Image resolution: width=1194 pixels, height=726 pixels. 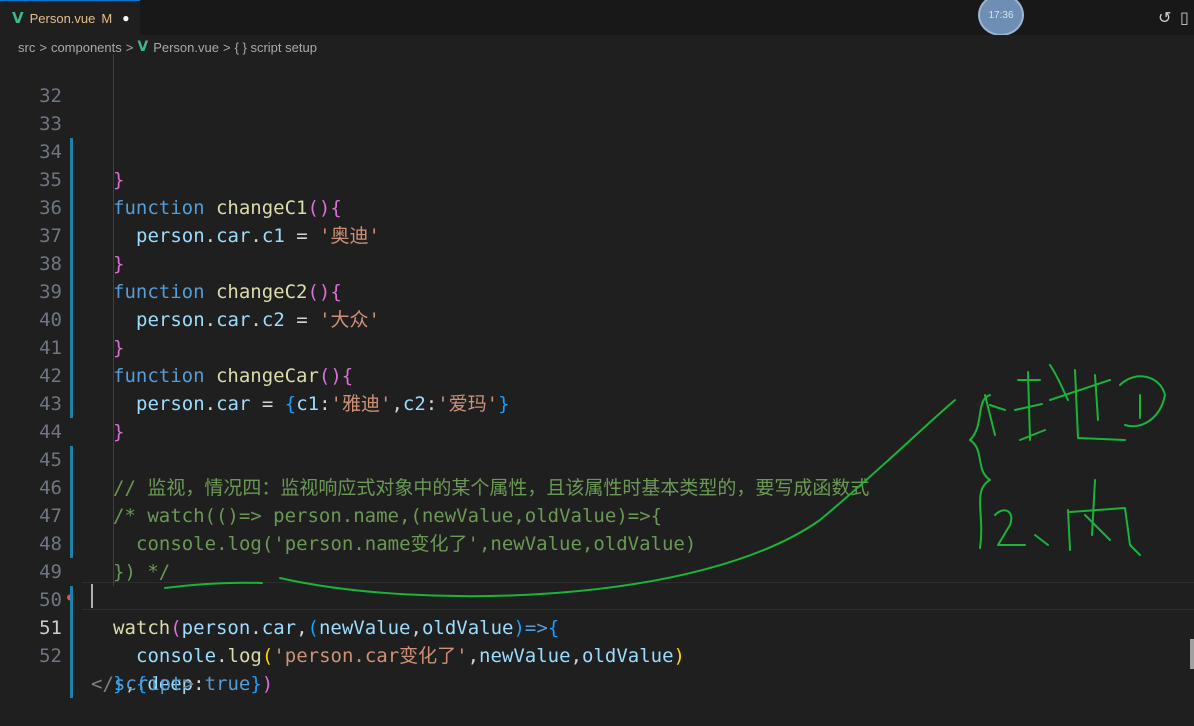 I want to click on editor-tab-person-vue: V Person.vue M ●, so click(x=70, y=17).